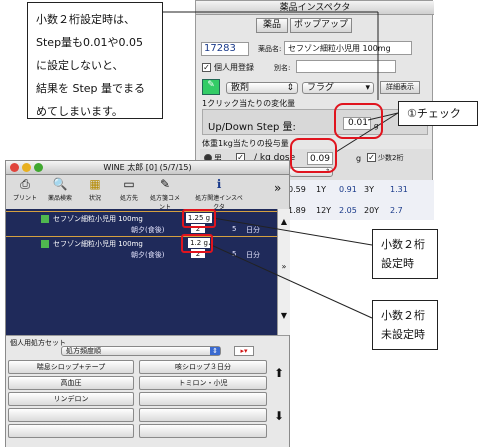 The width and height of the screenshot is (493, 447). Describe the element at coordinates (80, 65) in the screenshot. I see `note-line: に設定しないと、` at that location.